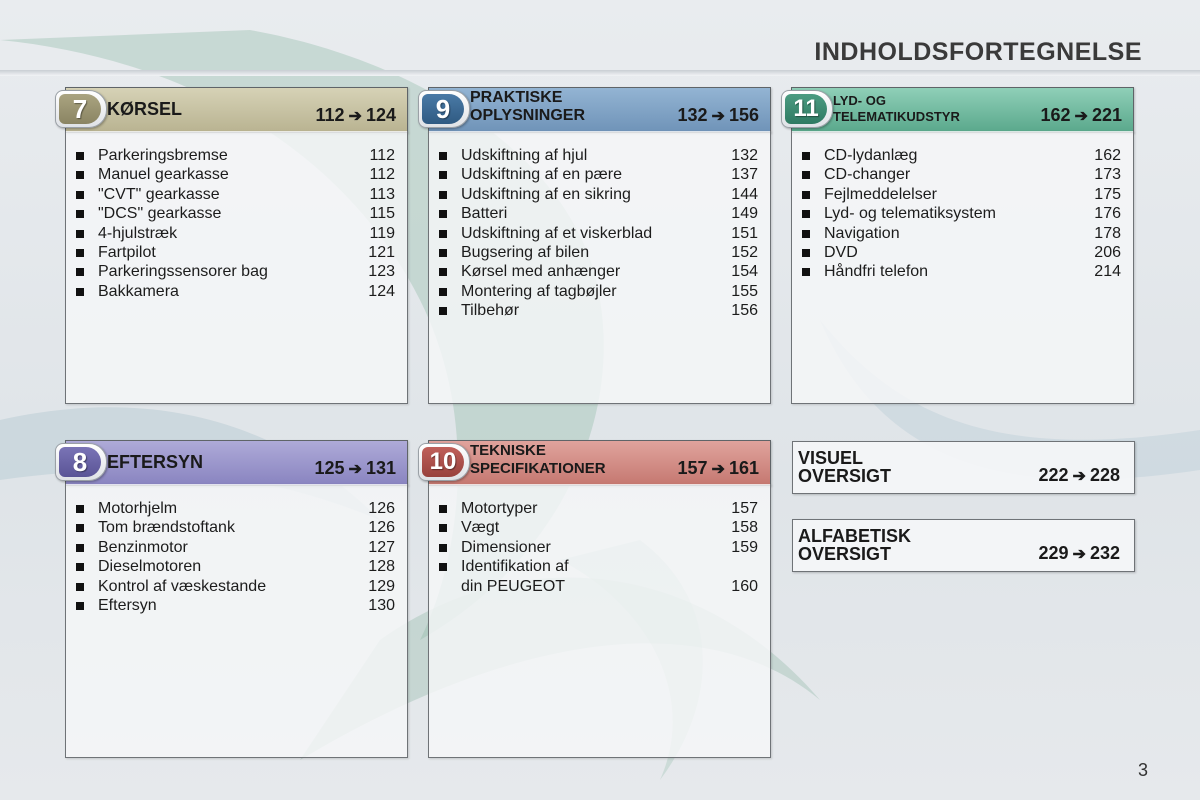  Describe the element at coordinates (598, 586) in the screenshot. I see `list-item: din PEUGEOT 160` at that location.